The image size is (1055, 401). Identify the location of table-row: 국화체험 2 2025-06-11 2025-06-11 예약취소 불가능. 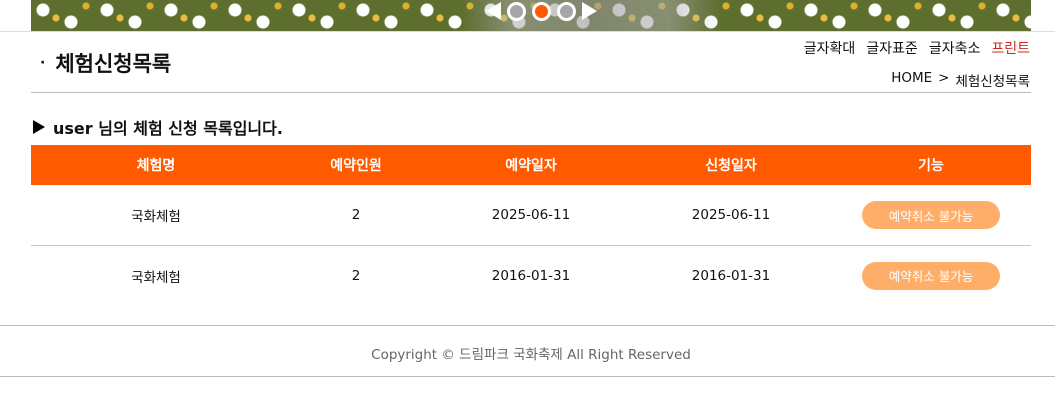
(531, 215).